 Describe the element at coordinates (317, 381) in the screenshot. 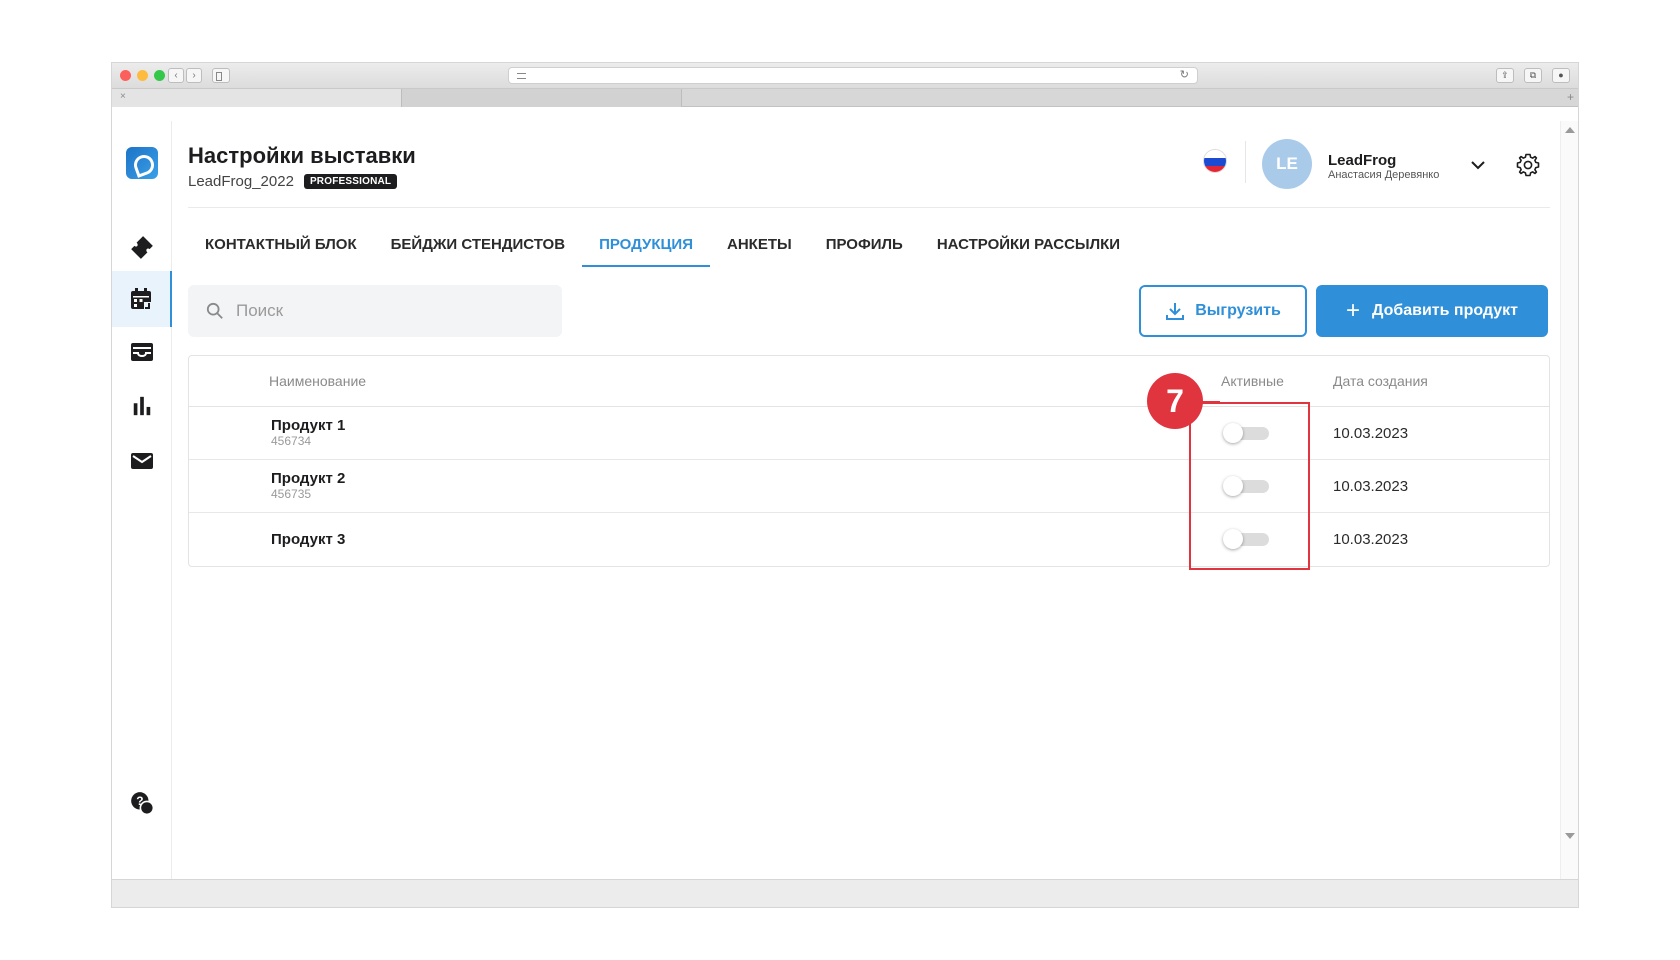

I see `column-header-name: Наименование` at that location.